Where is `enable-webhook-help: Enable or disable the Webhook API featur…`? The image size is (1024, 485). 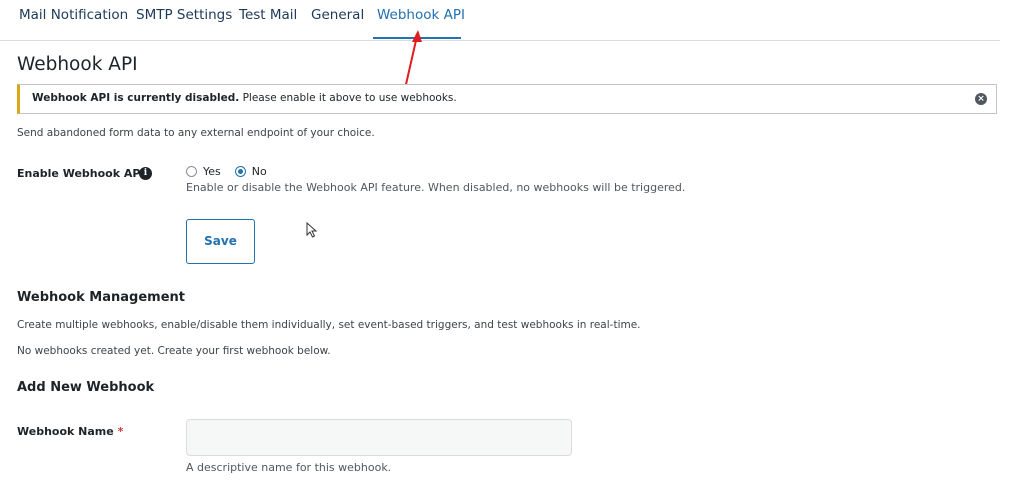
enable-webhook-help: Enable or disable the Webhook API featur… is located at coordinates (436, 187).